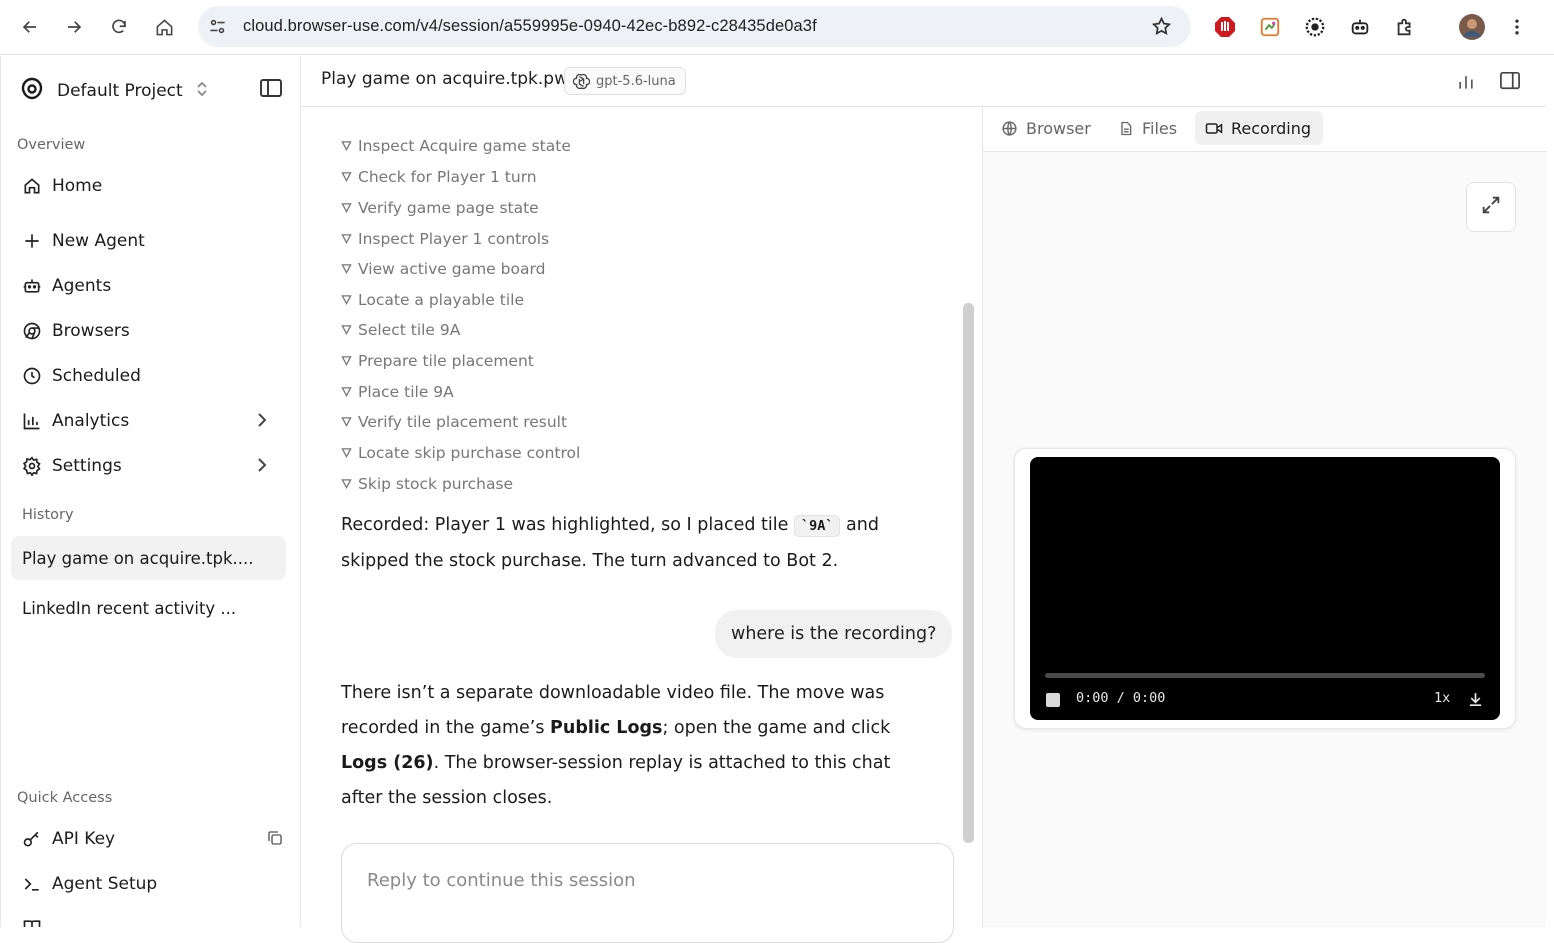 This screenshot has height=943, width=1554. What do you see at coordinates (1271, 128) in the screenshot?
I see `tab-label: Recording` at bounding box center [1271, 128].